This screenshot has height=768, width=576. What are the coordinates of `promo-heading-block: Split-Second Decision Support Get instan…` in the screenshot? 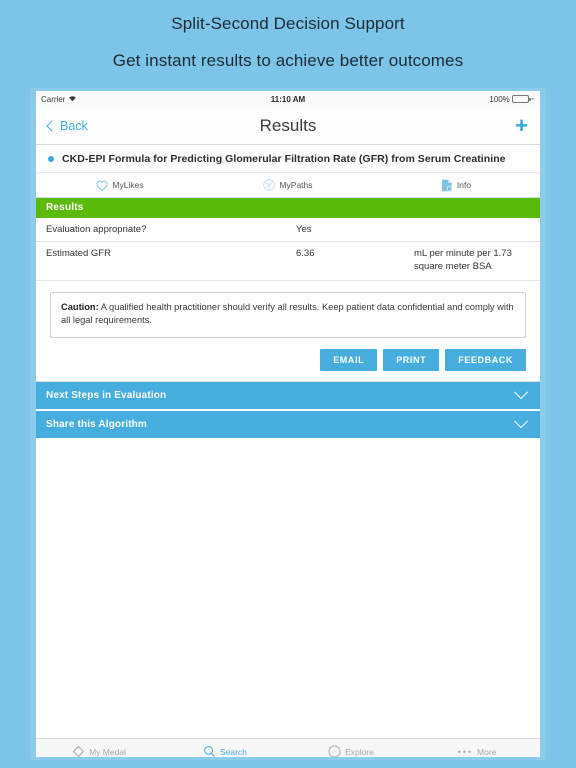 It's located at (288, 35).